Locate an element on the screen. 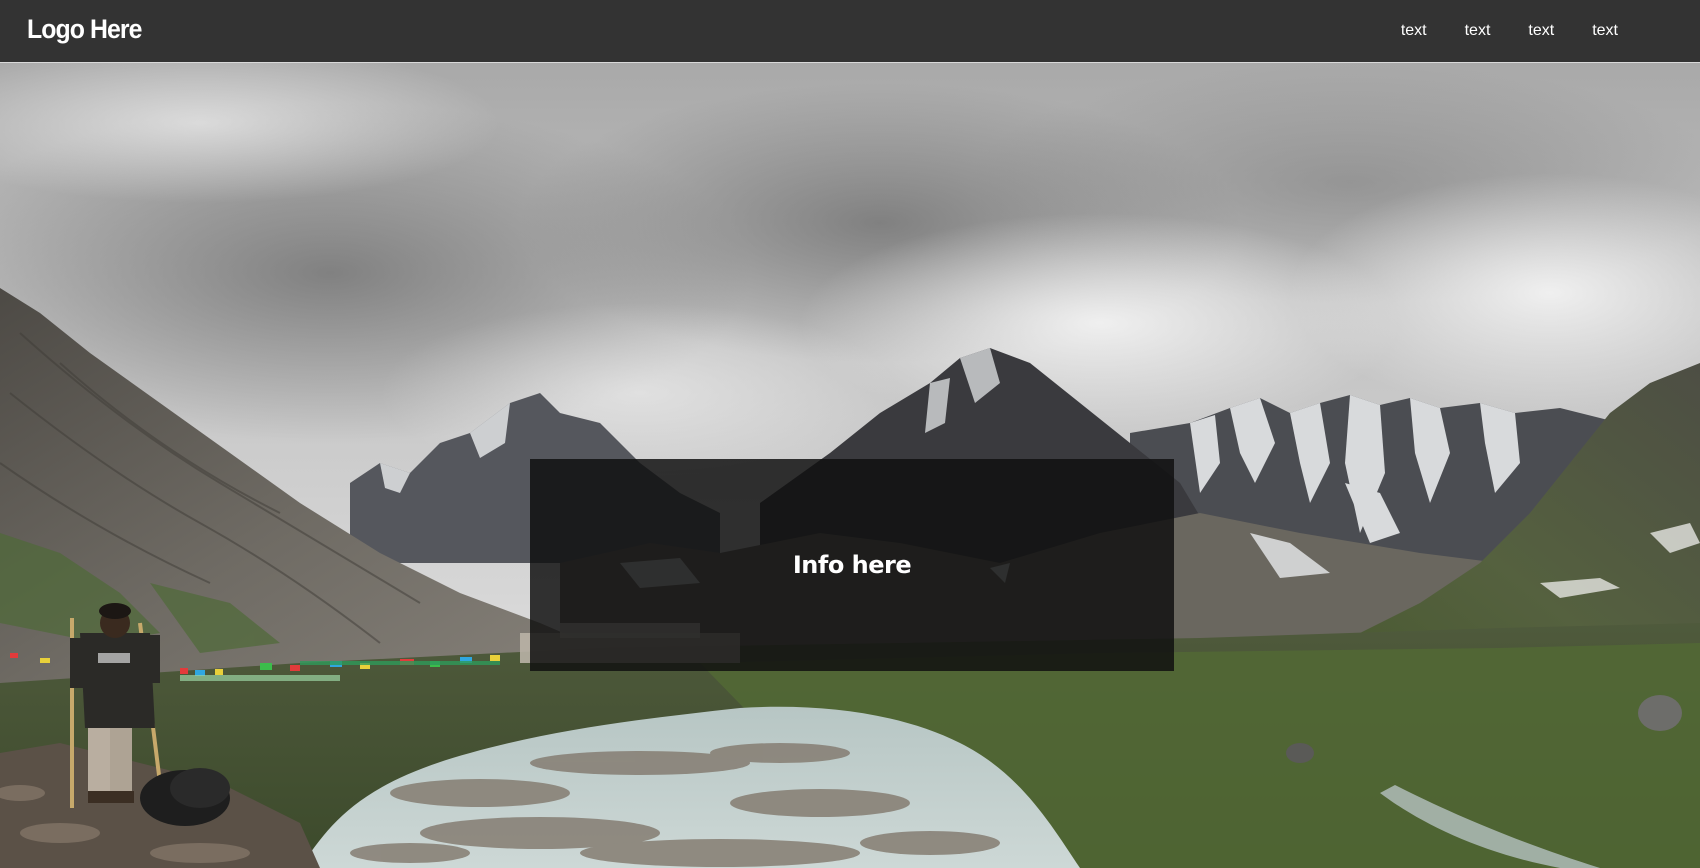  nav-links: text text text text is located at coordinates (1490, 31).